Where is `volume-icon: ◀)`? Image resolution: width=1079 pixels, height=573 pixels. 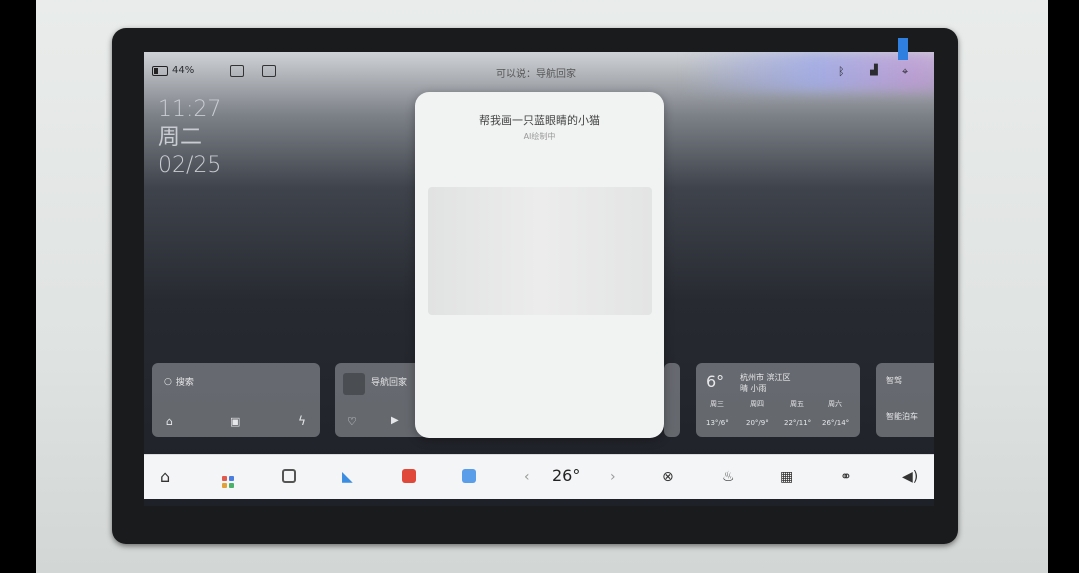 volume-icon: ◀) is located at coordinates (910, 477).